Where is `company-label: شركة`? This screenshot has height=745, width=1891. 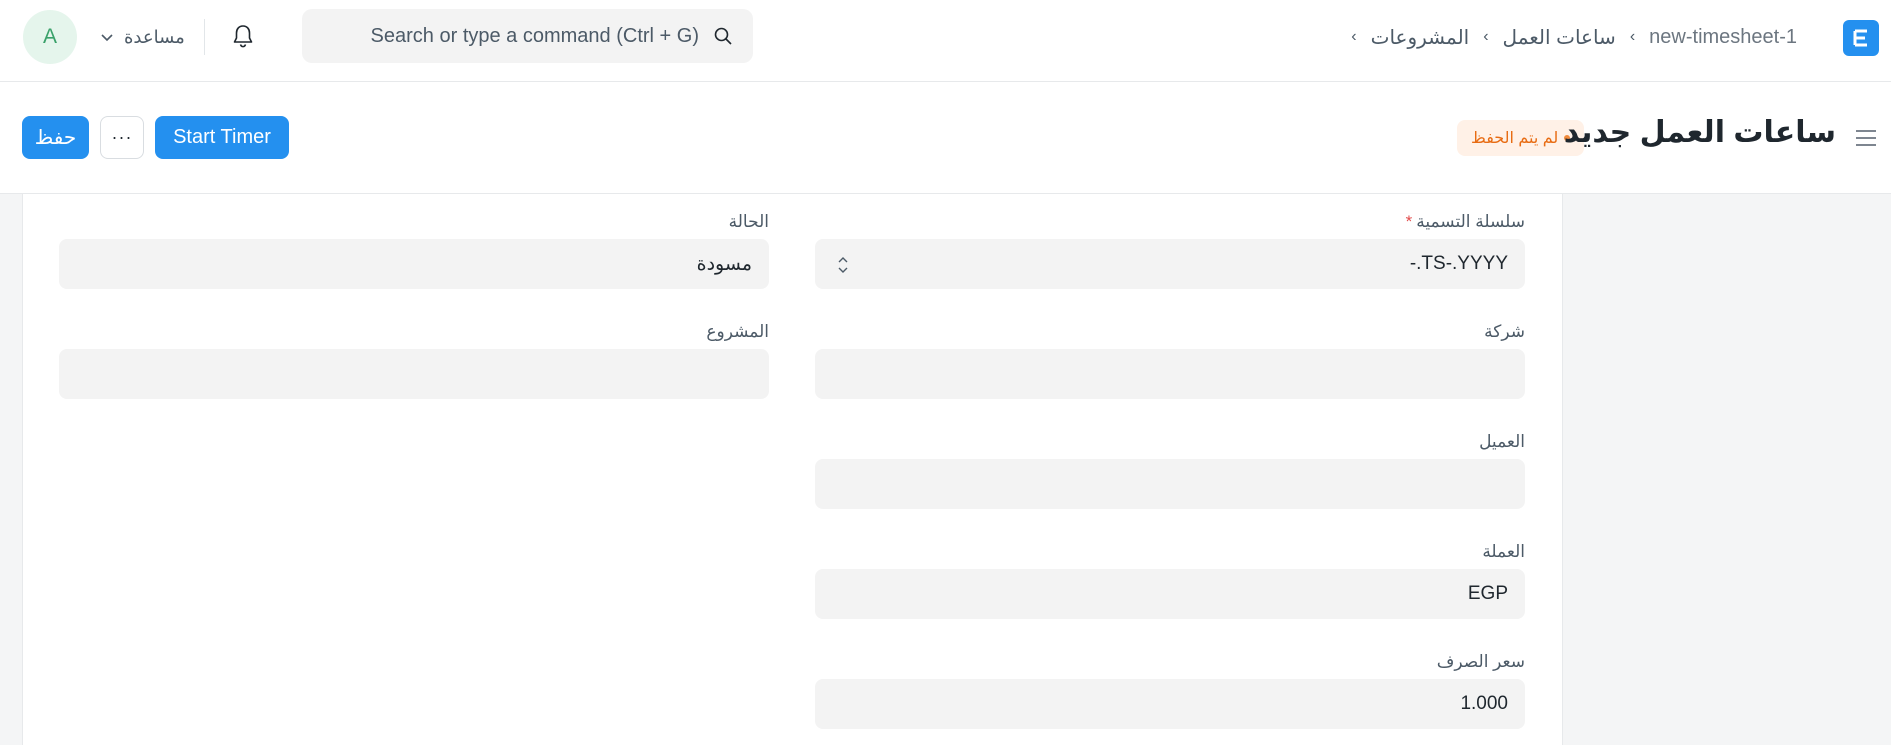 company-label: شركة is located at coordinates (1504, 331).